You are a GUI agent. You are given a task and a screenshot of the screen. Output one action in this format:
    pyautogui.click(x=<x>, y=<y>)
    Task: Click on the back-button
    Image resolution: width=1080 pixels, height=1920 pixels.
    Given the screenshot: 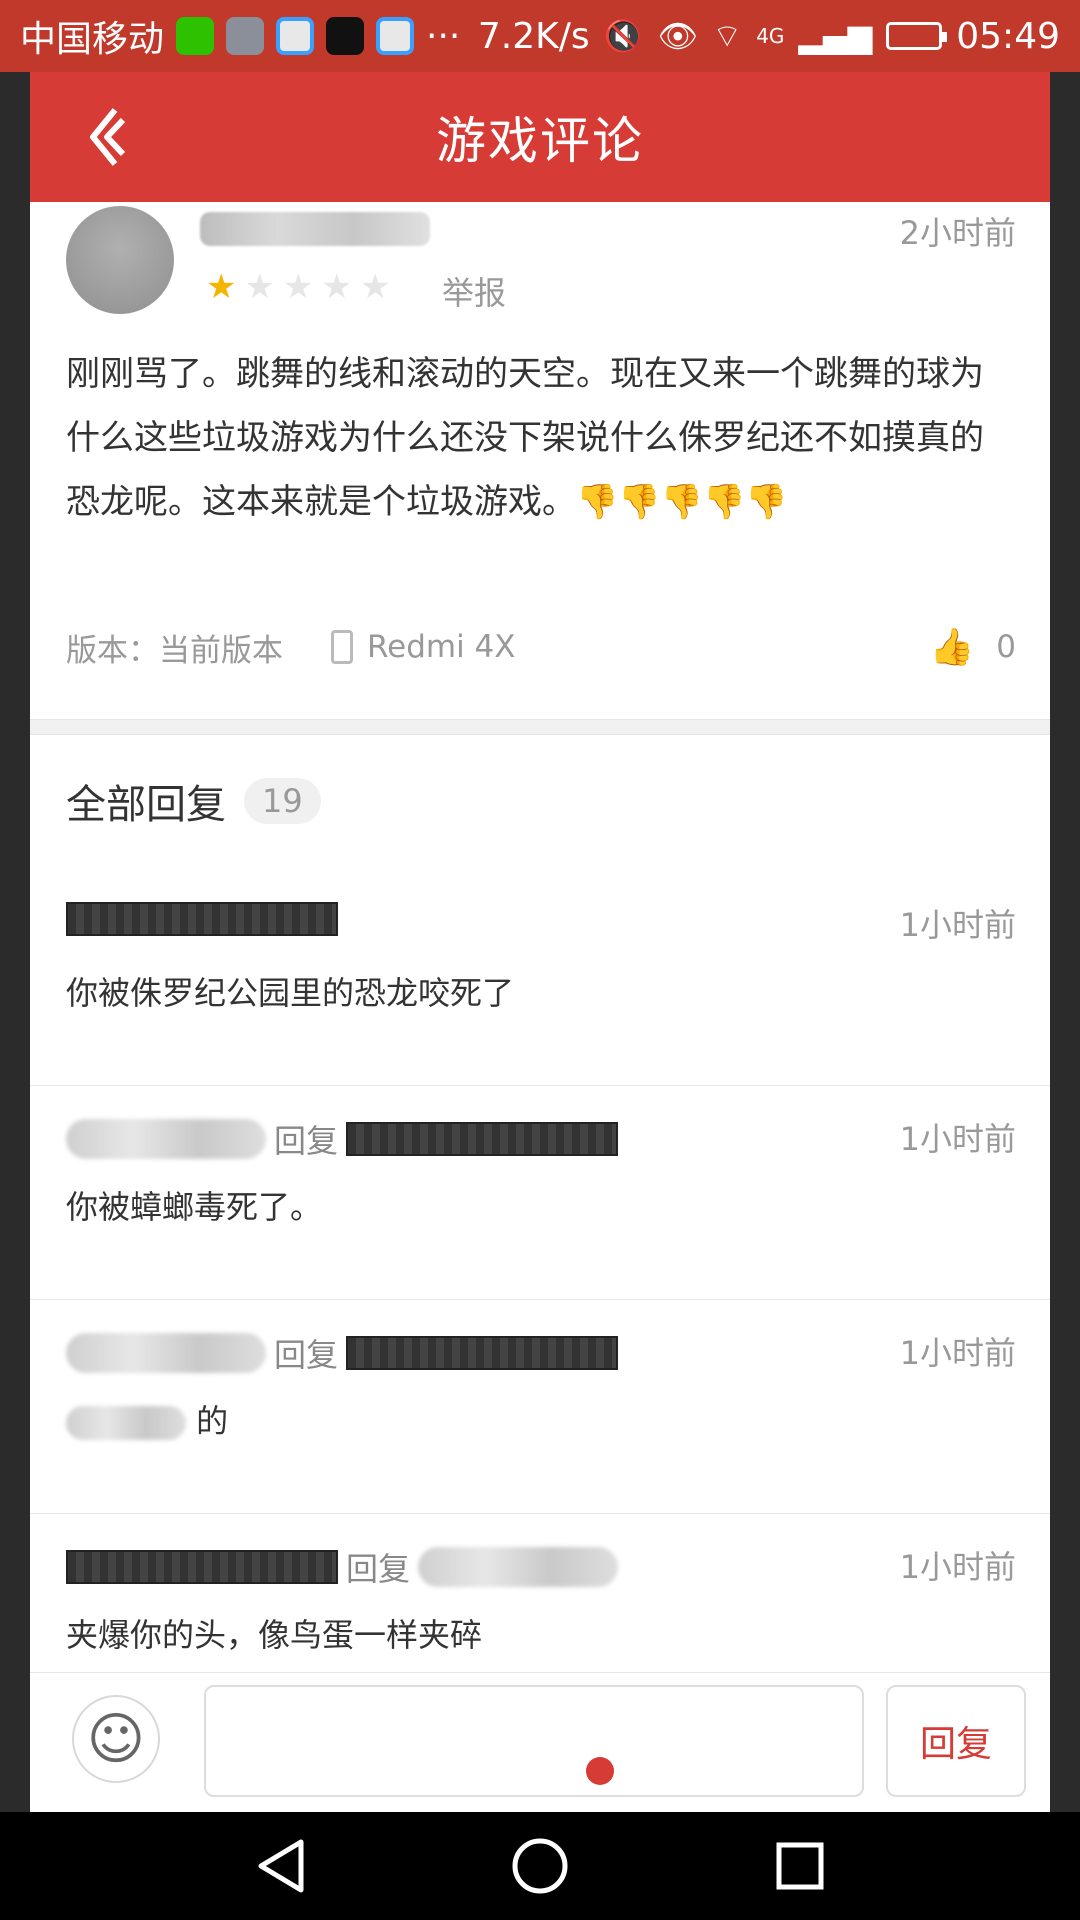 What is the action you would take?
    pyautogui.click(x=105, y=137)
    